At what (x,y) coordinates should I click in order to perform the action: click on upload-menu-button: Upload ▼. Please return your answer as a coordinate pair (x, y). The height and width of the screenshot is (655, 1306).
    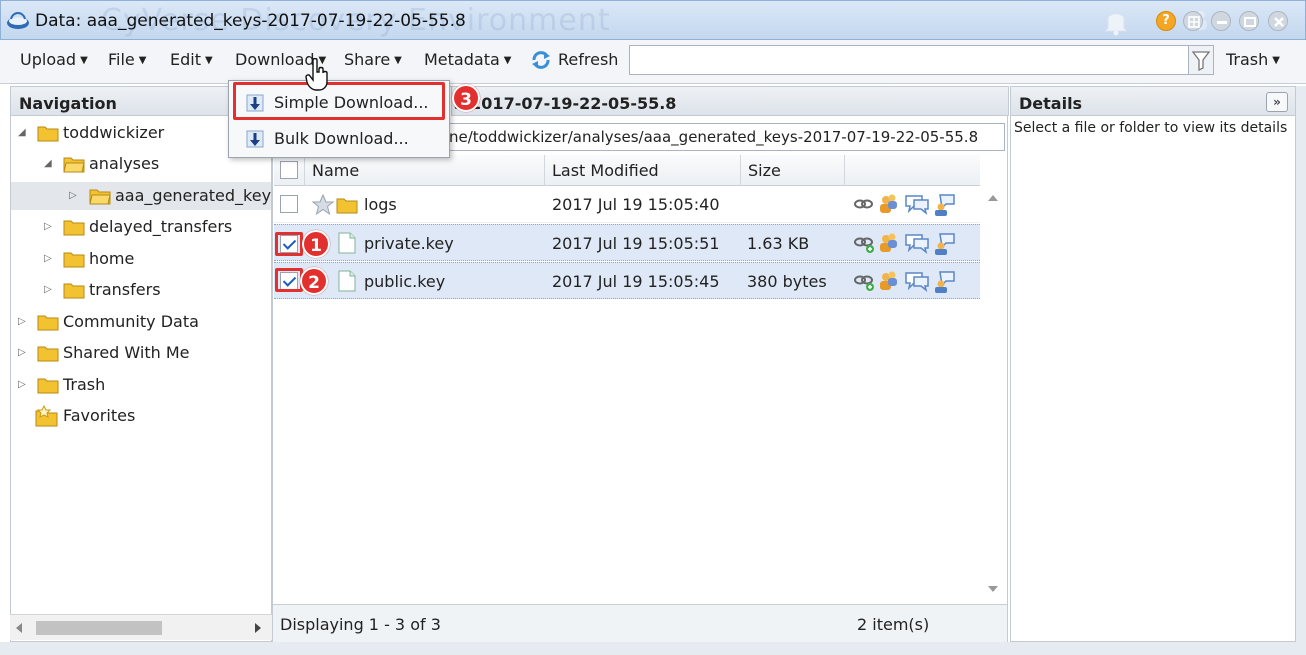
    Looking at the image, I should click on (54, 59).